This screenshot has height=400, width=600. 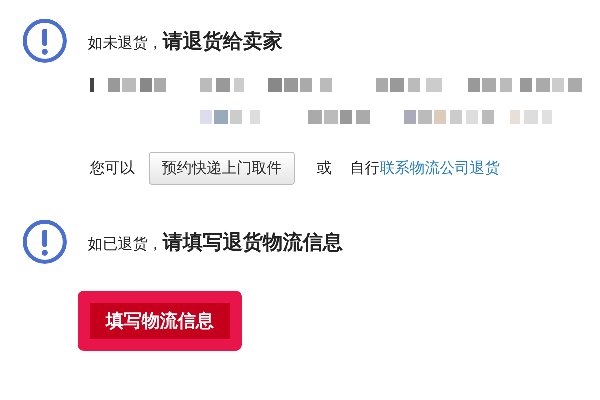 I want to click on section-heading: 如未退货，请退货给卖家, so click(x=185, y=41).